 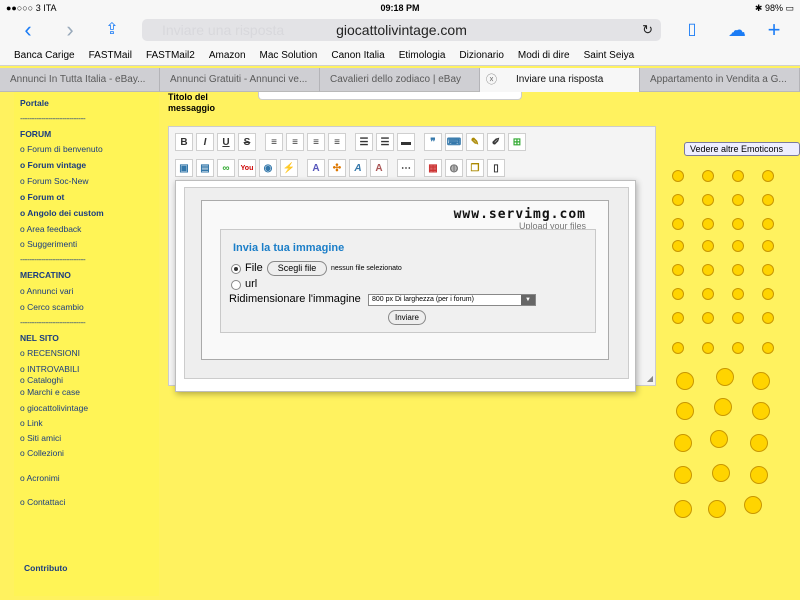 I want to click on submit-button: Inviare, so click(x=407, y=317).